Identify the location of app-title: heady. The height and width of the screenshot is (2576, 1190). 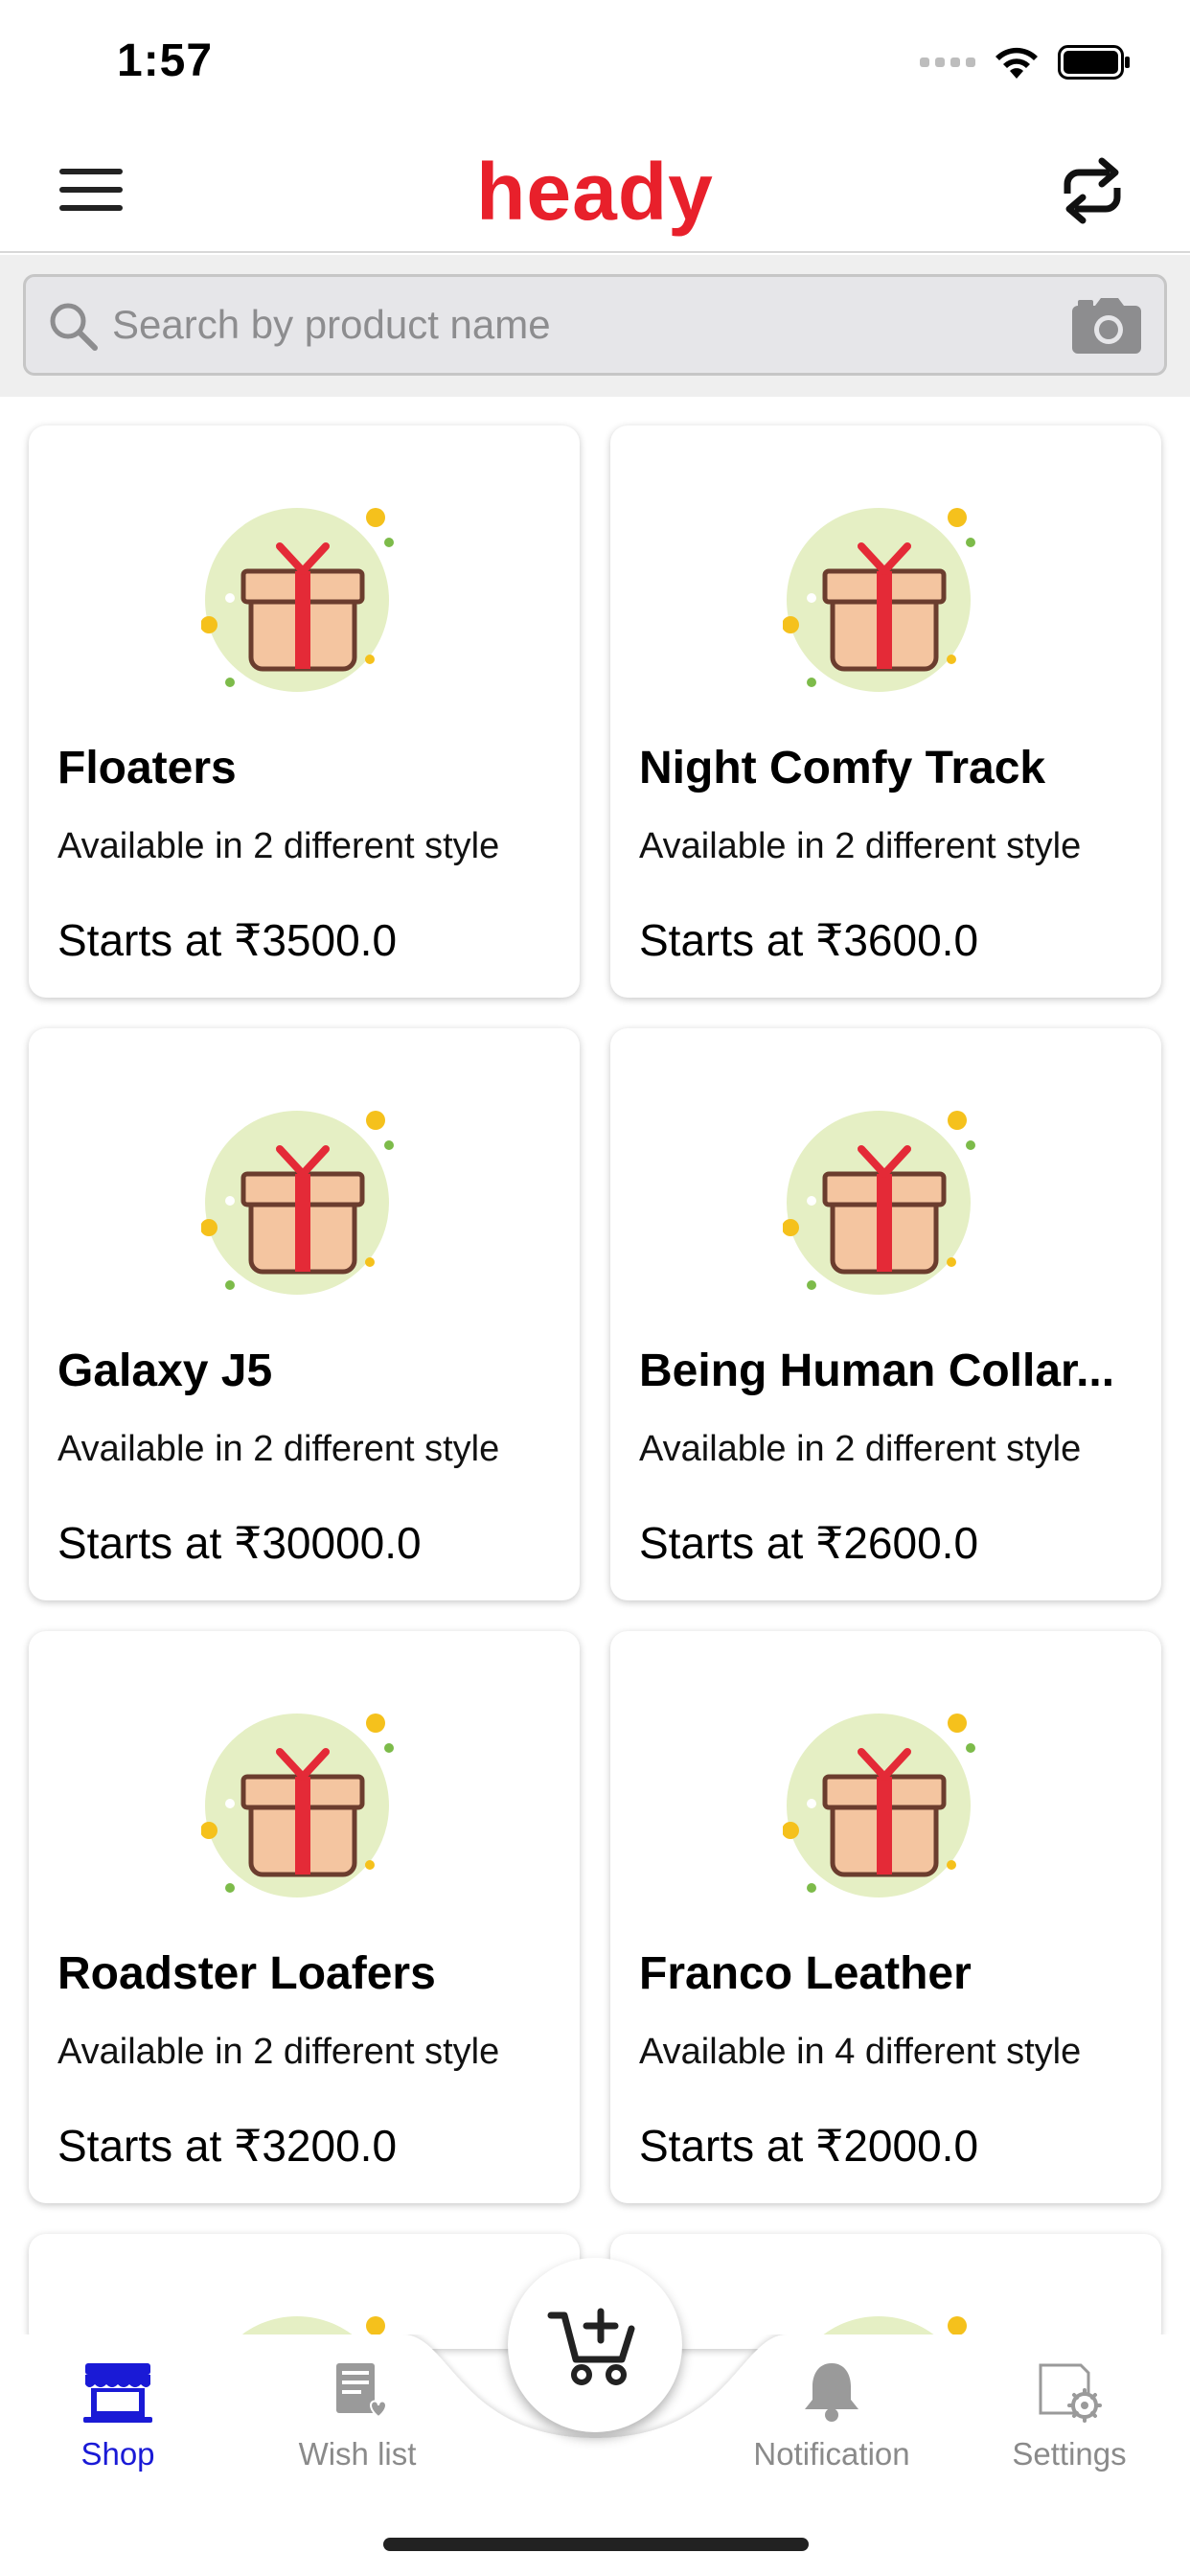
(595, 192).